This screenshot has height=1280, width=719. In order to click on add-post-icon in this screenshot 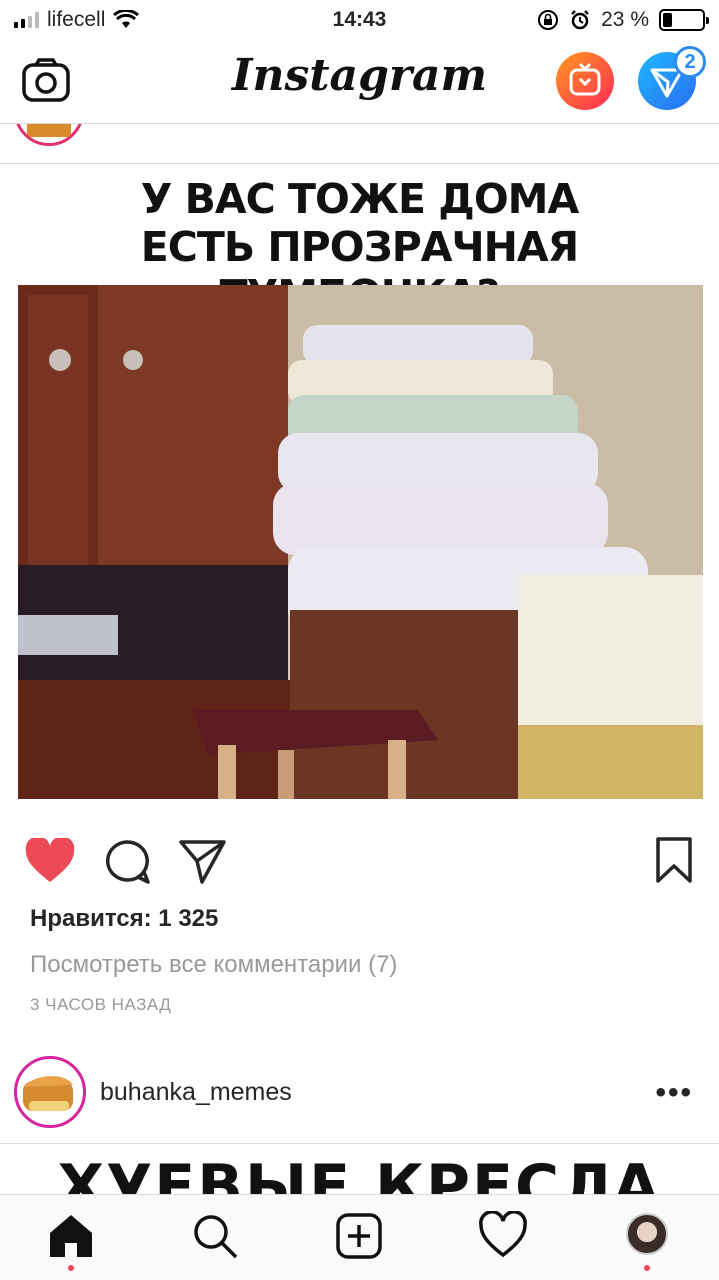, I will do `click(359, 1236)`.